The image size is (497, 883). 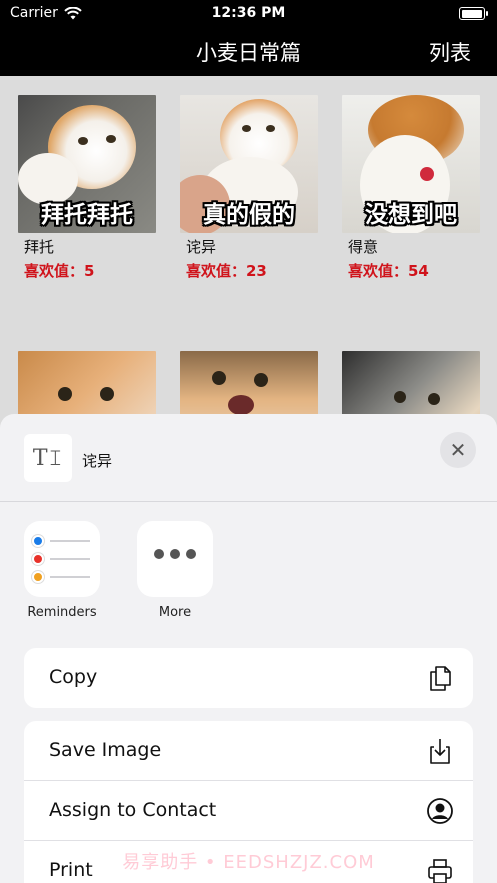 I want to click on header-divider, so click(x=248, y=501).